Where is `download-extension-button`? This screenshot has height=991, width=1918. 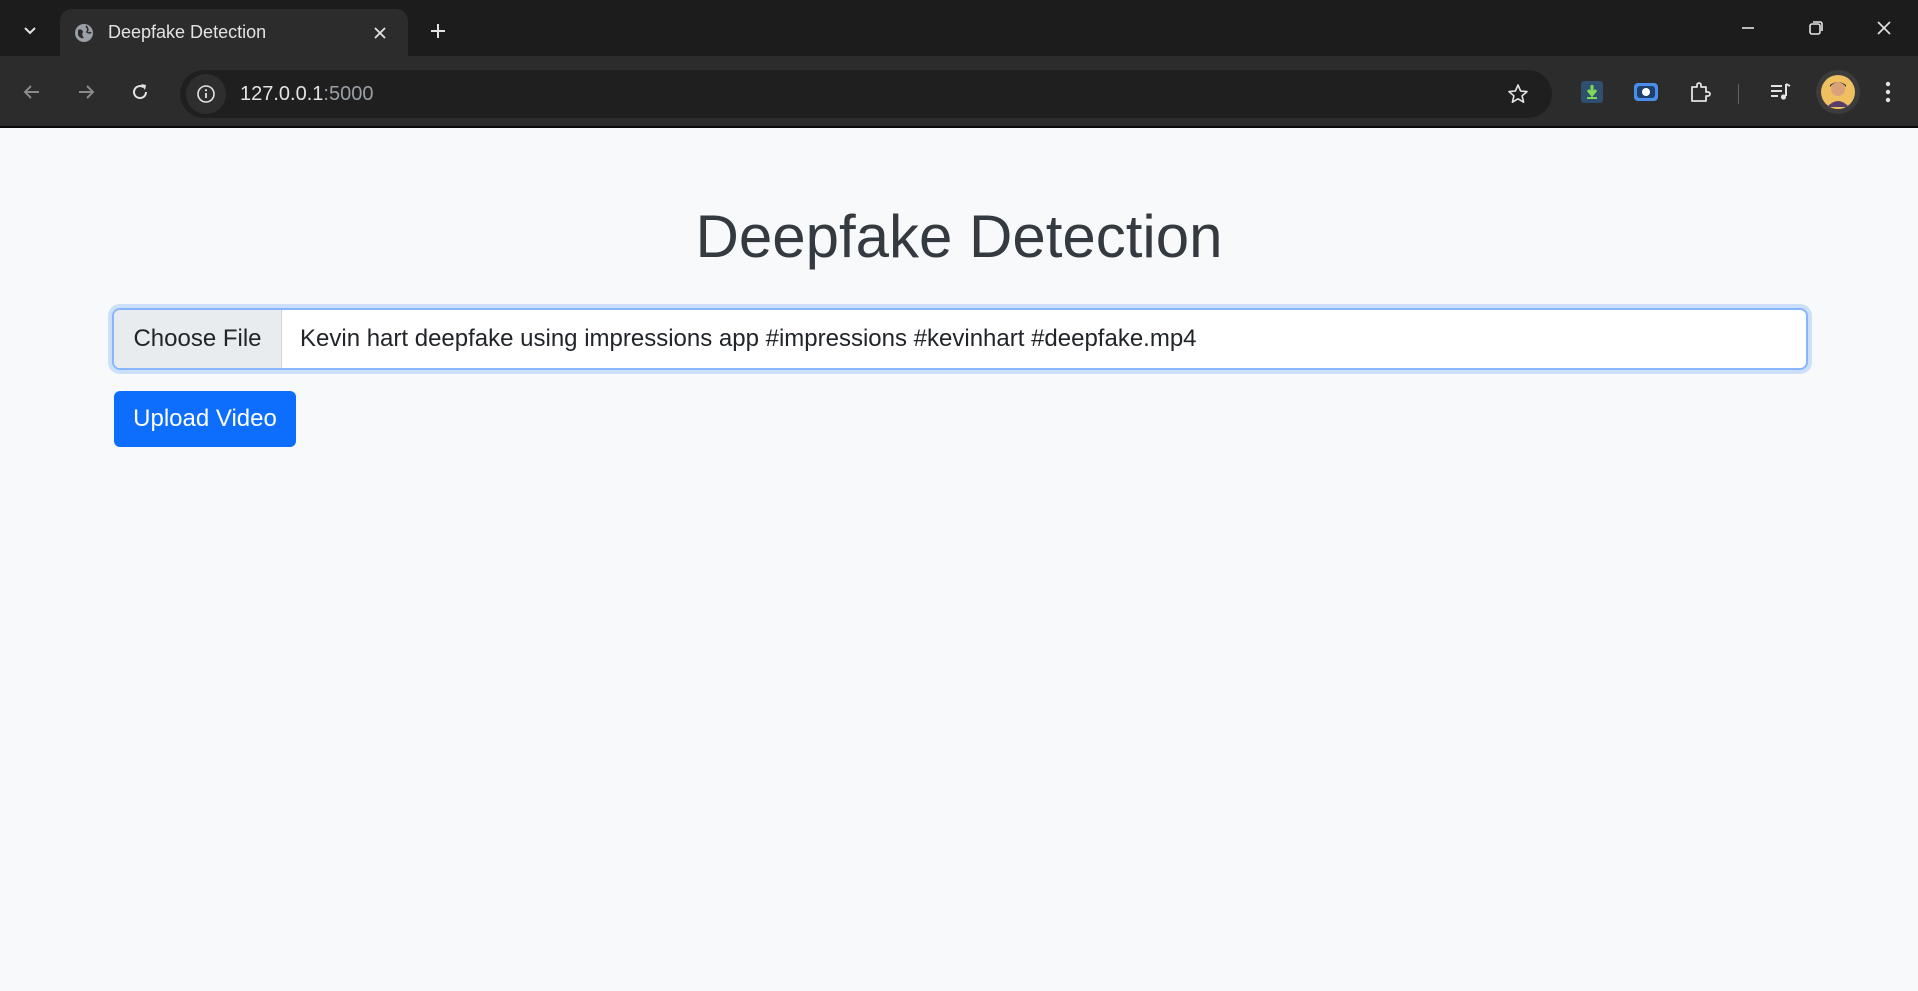 download-extension-button is located at coordinates (1592, 92).